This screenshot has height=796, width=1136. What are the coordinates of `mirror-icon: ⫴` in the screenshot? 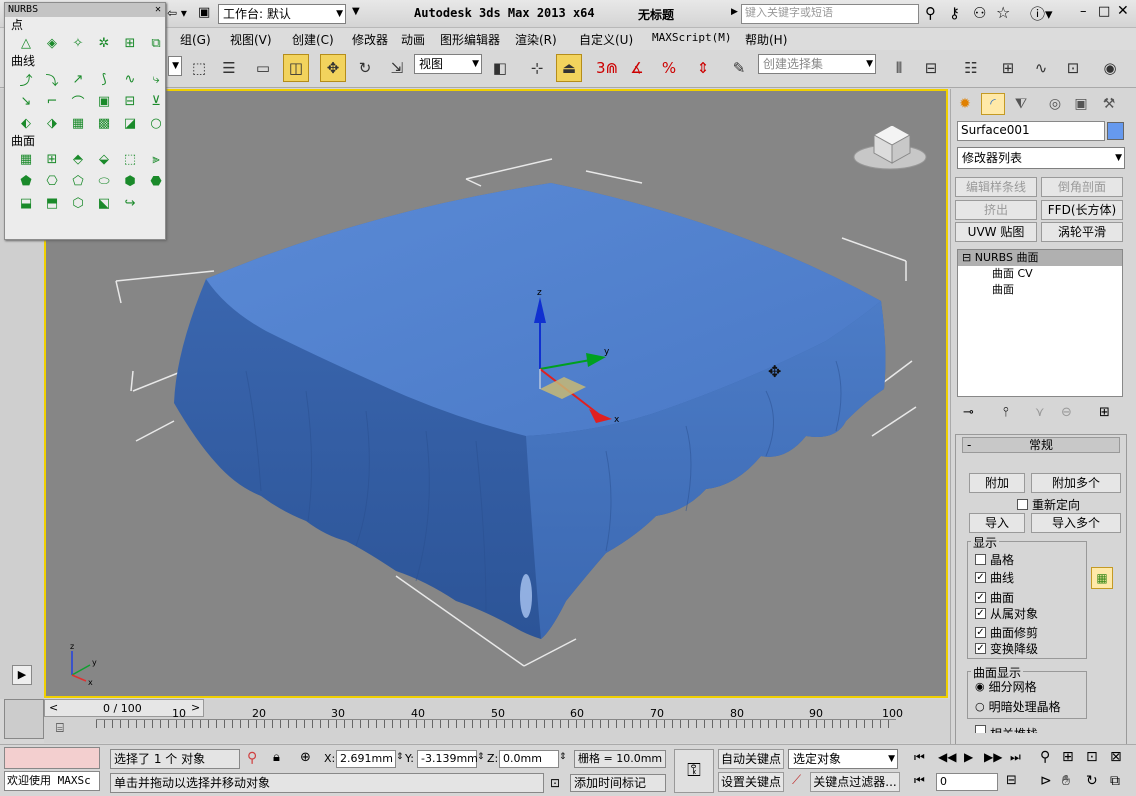 It's located at (899, 68).